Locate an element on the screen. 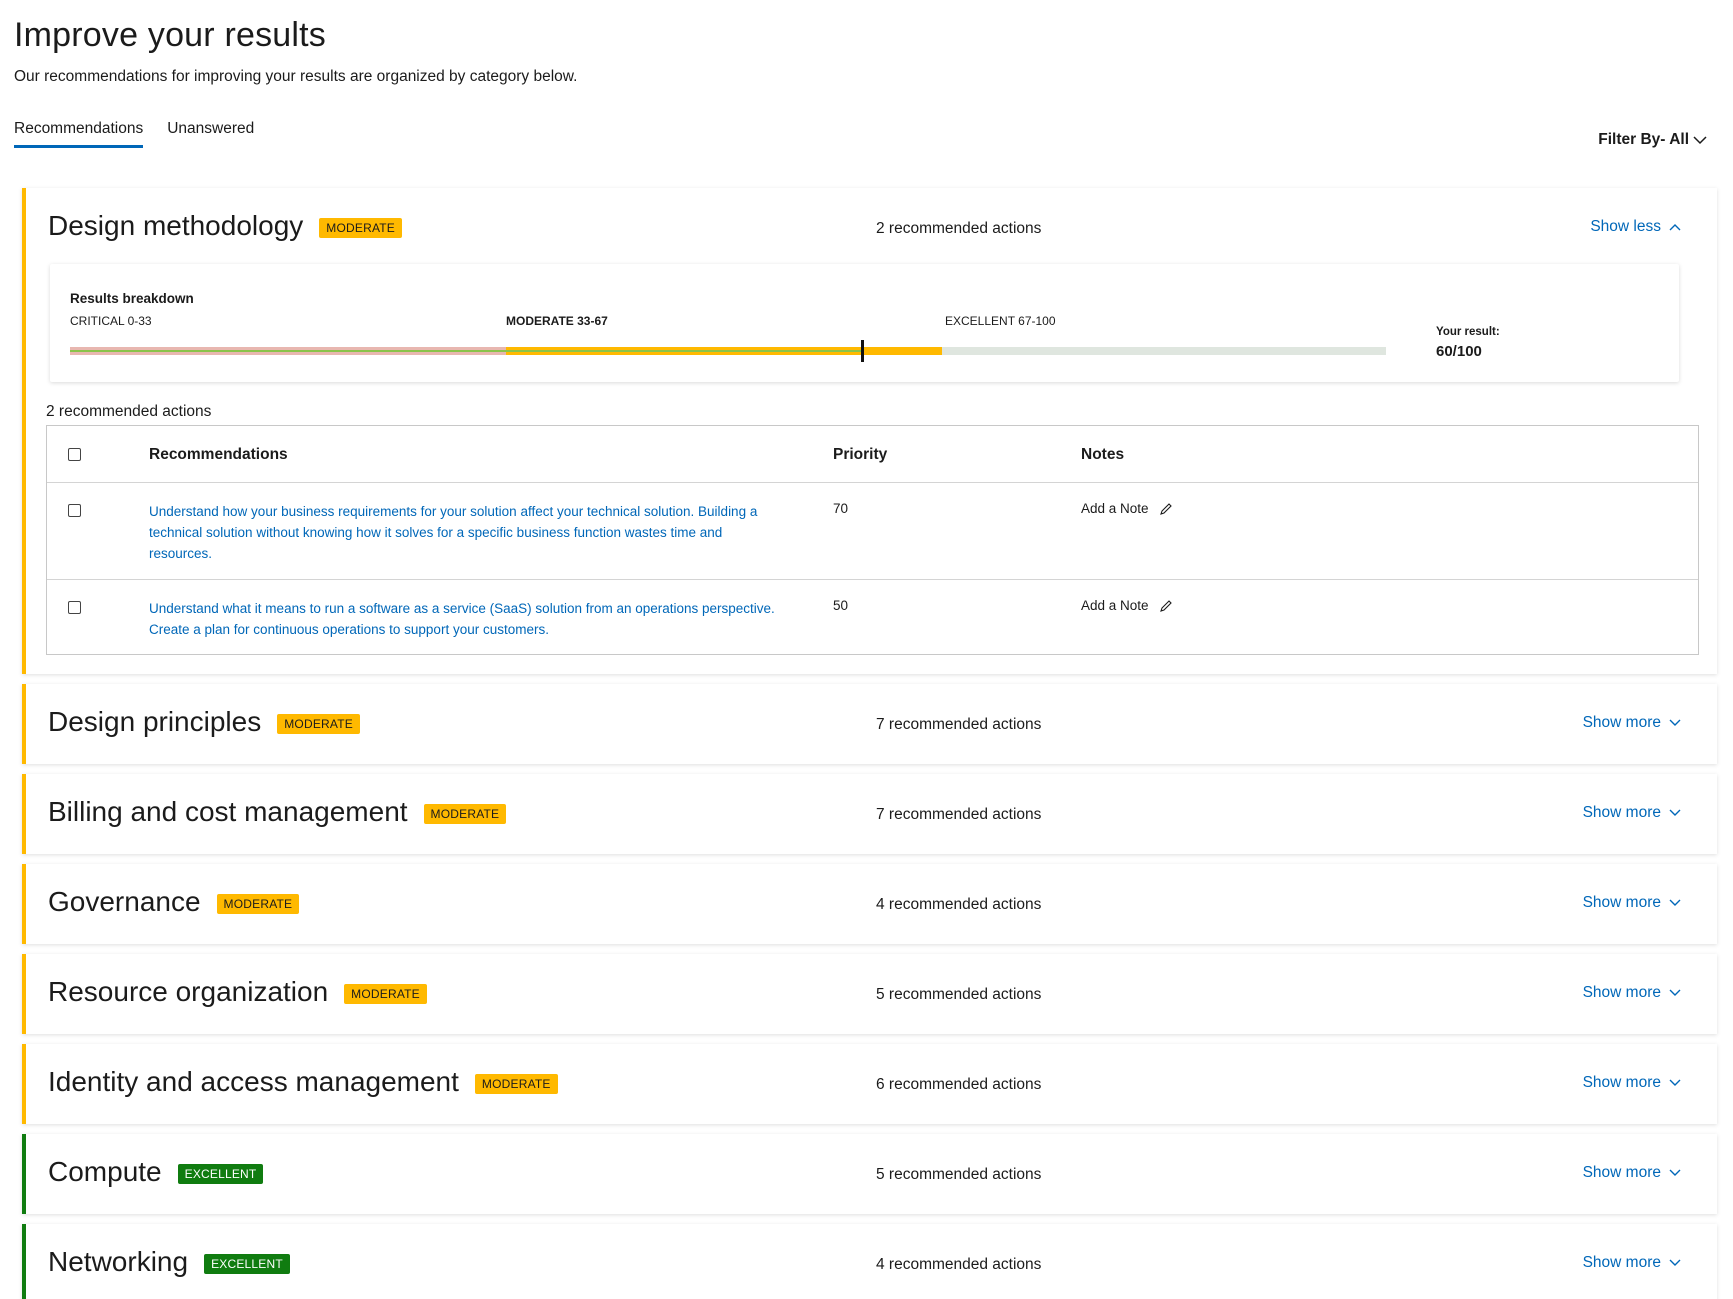  your-result-value: 60/100 is located at coordinates (1459, 351).